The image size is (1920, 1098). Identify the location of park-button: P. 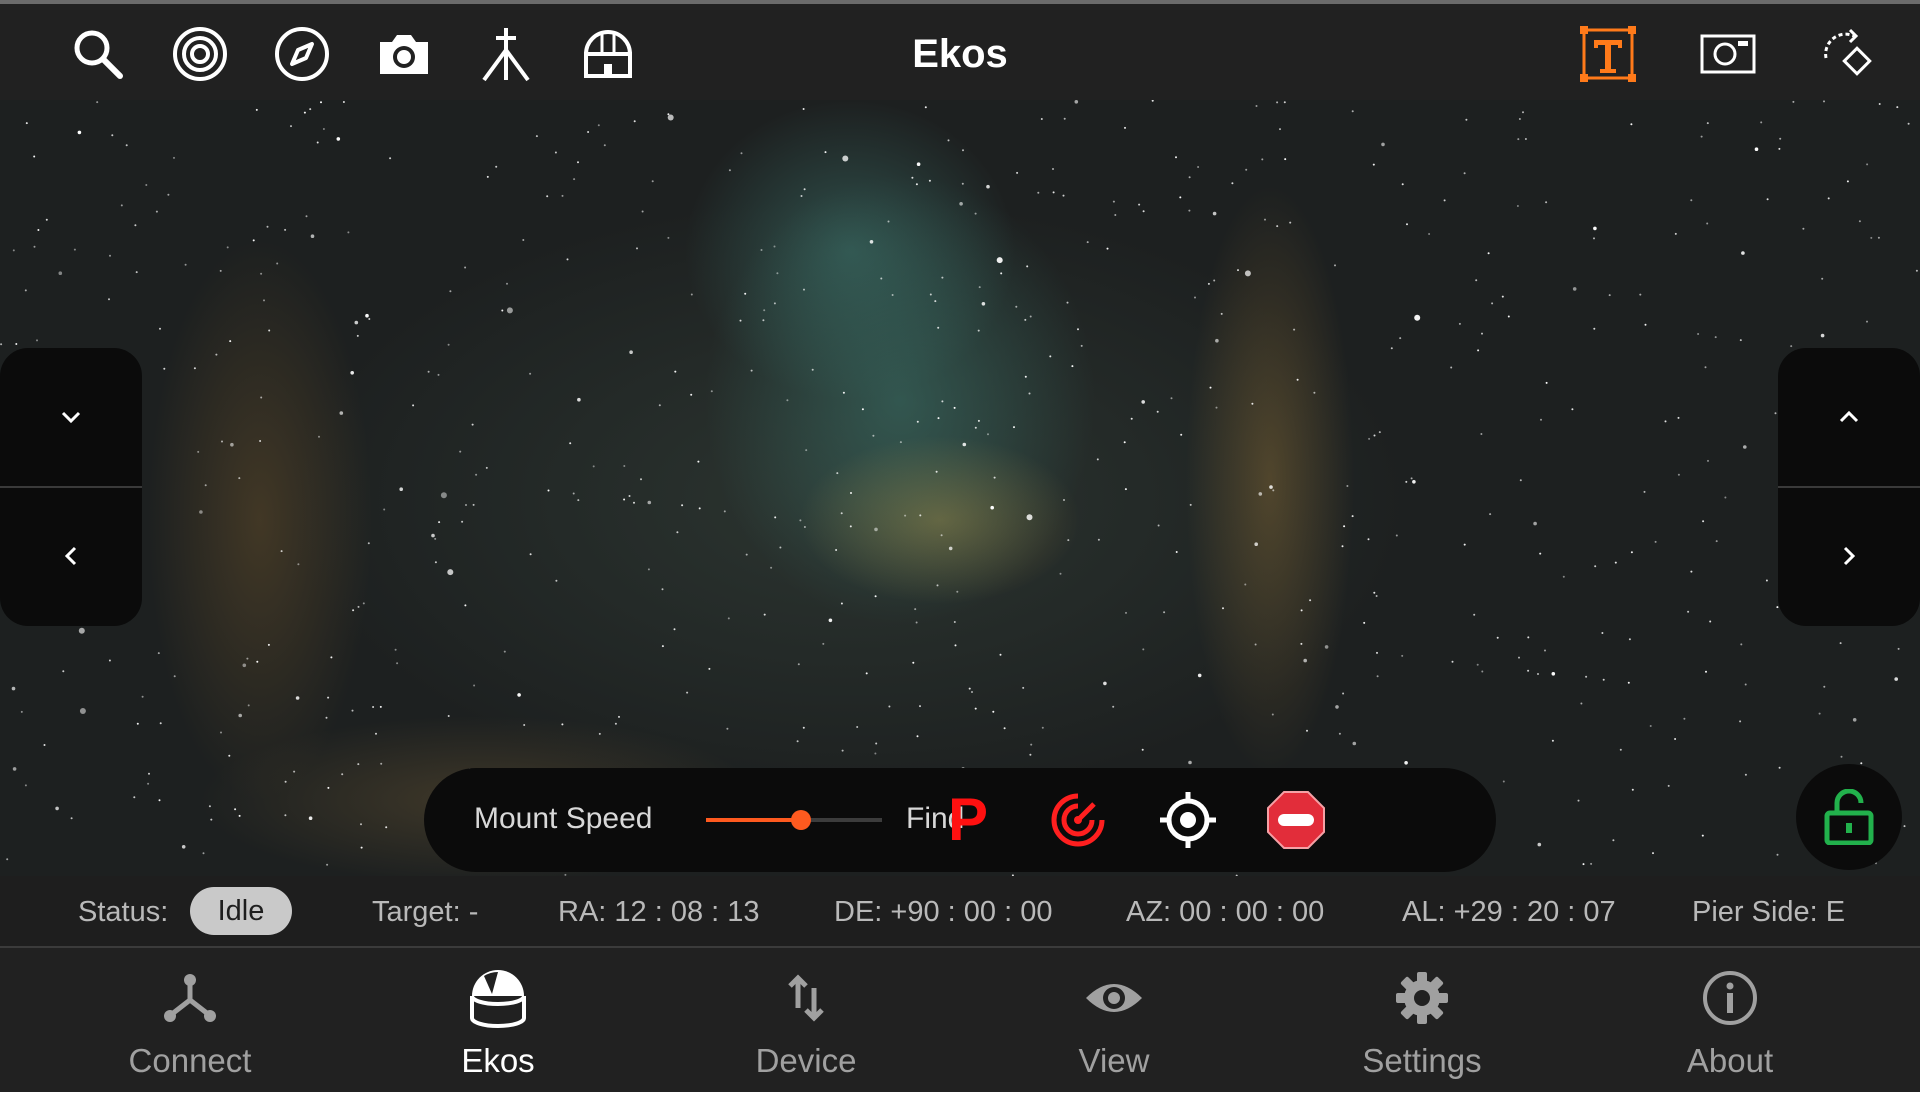
(968, 820).